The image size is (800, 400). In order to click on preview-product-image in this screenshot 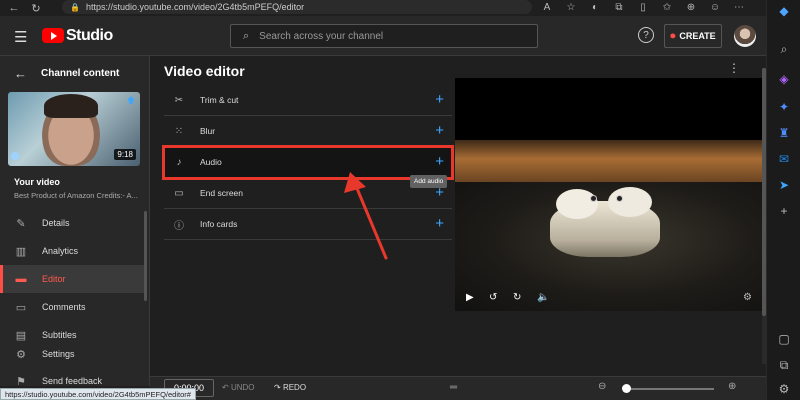, I will do `click(605, 224)`.